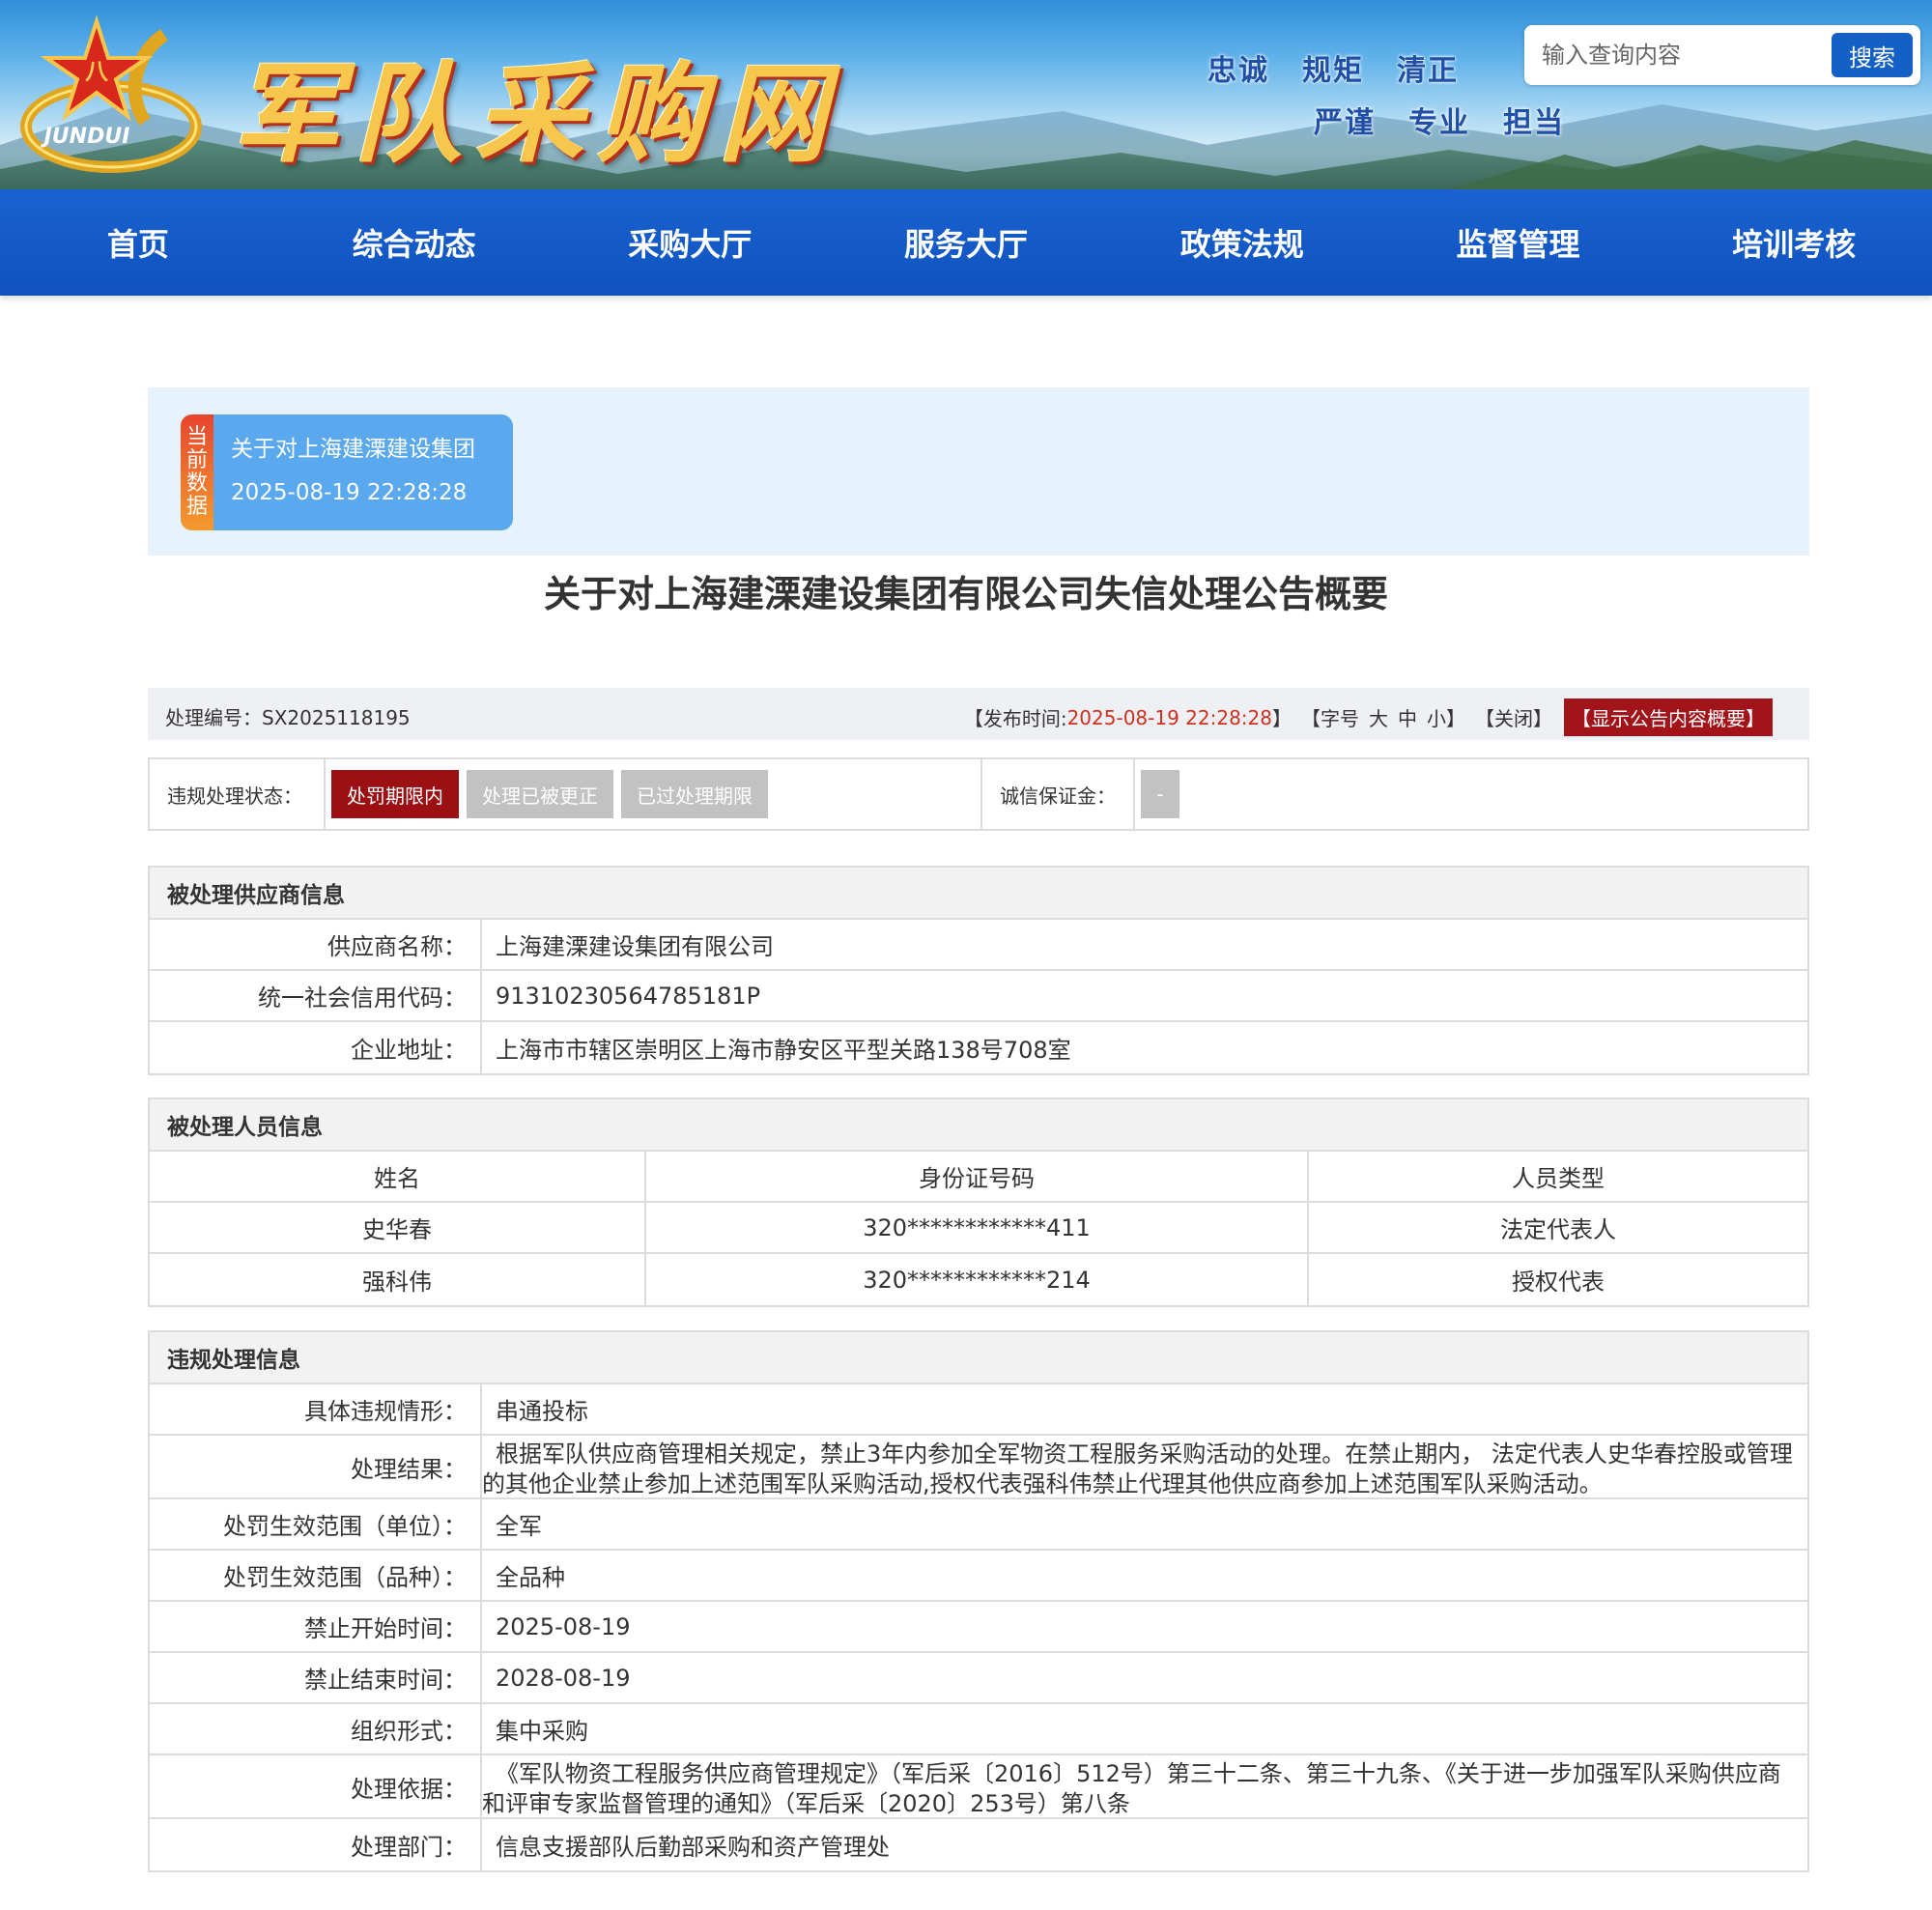 The height and width of the screenshot is (1910, 1932). What do you see at coordinates (1471, 794) in the screenshot?
I see `deposit-cell: -` at bounding box center [1471, 794].